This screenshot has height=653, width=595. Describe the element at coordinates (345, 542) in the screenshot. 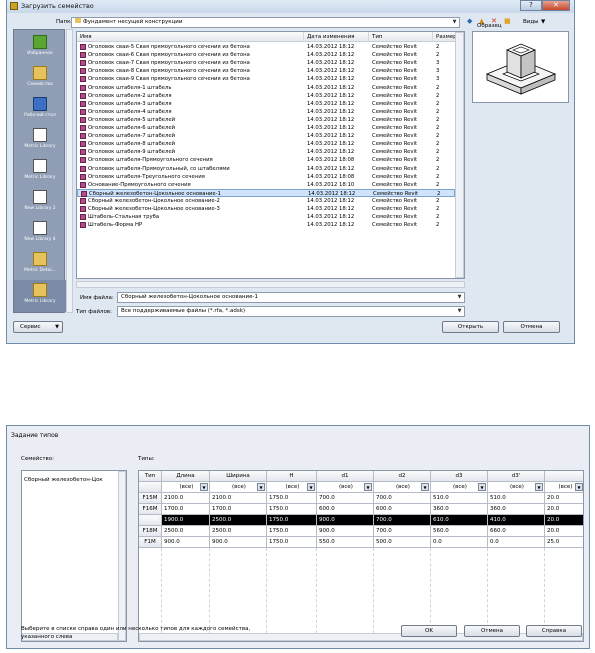

I see `type-value-cell: 550.0` at that location.